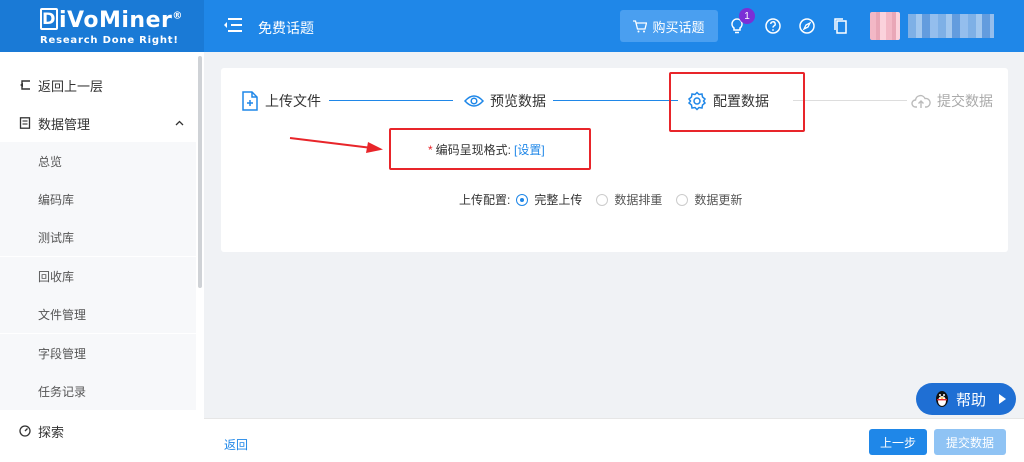  What do you see at coordinates (98, 237) in the screenshot?
I see `sidebar-item-test-library: 测试库` at bounding box center [98, 237].